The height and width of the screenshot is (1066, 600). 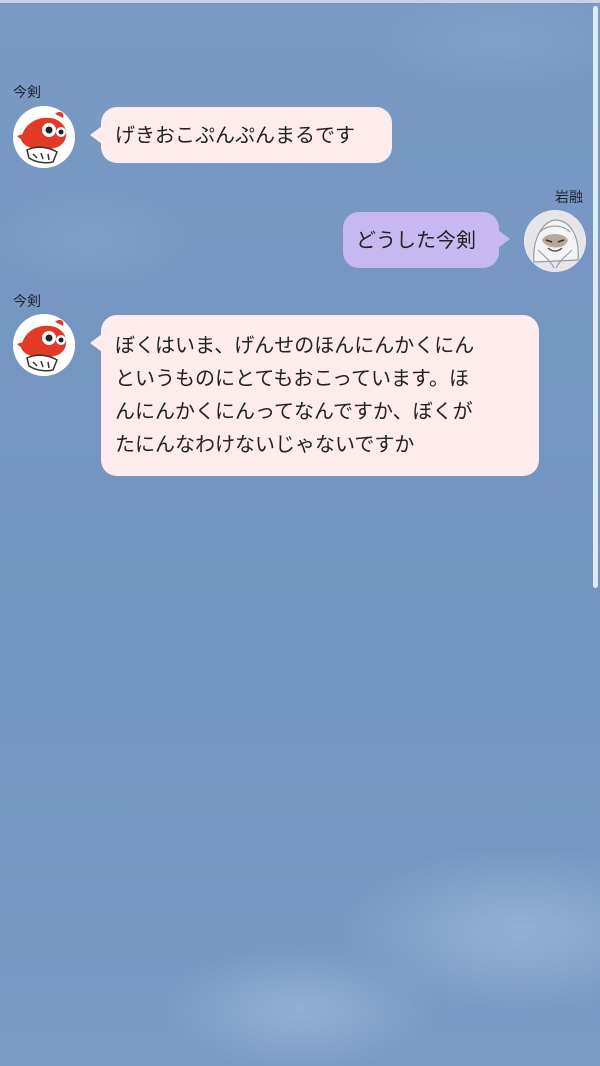 I want to click on top-divider, so click(x=300, y=1).